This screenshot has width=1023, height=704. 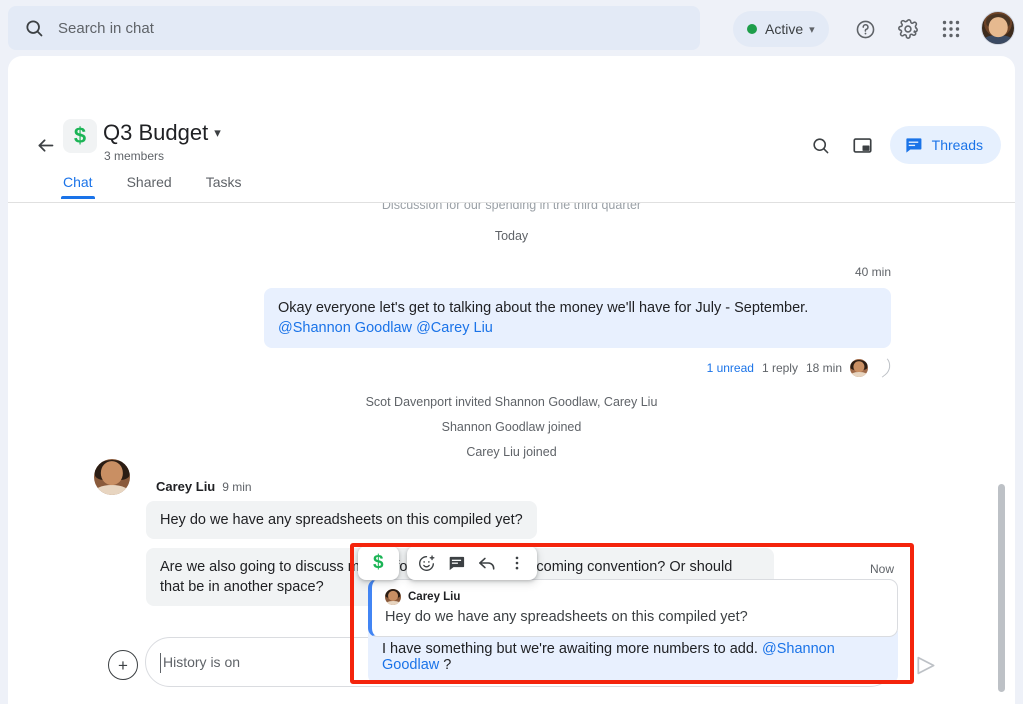 What do you see at coordinates (779, 368) in the screenshot?
I see `reply-count: 1 reply` at bounding box center [779, 368].